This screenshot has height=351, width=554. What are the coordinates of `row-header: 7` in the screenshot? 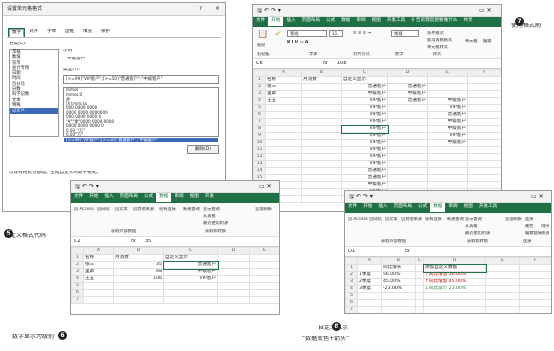 It's located at (351, 309).